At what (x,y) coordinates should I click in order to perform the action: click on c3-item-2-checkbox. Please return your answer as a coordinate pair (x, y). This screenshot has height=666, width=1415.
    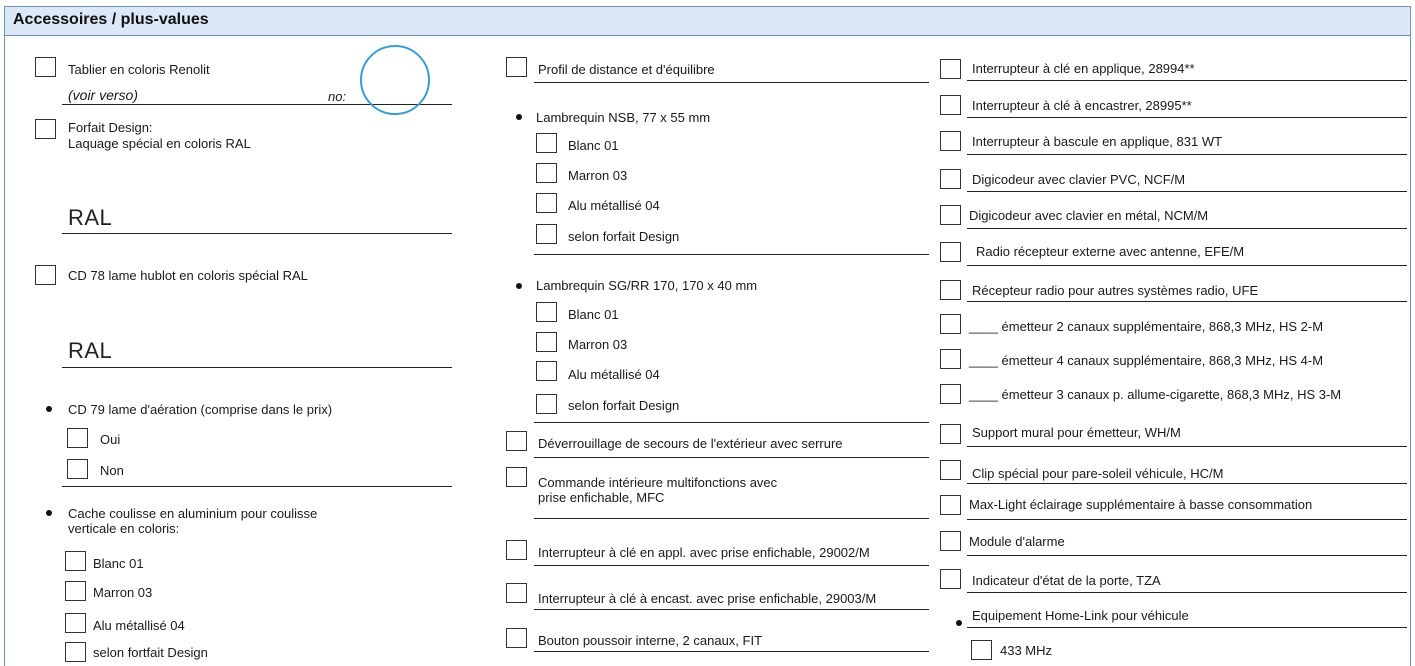
    Looking at the image, I should click on (950, 105).